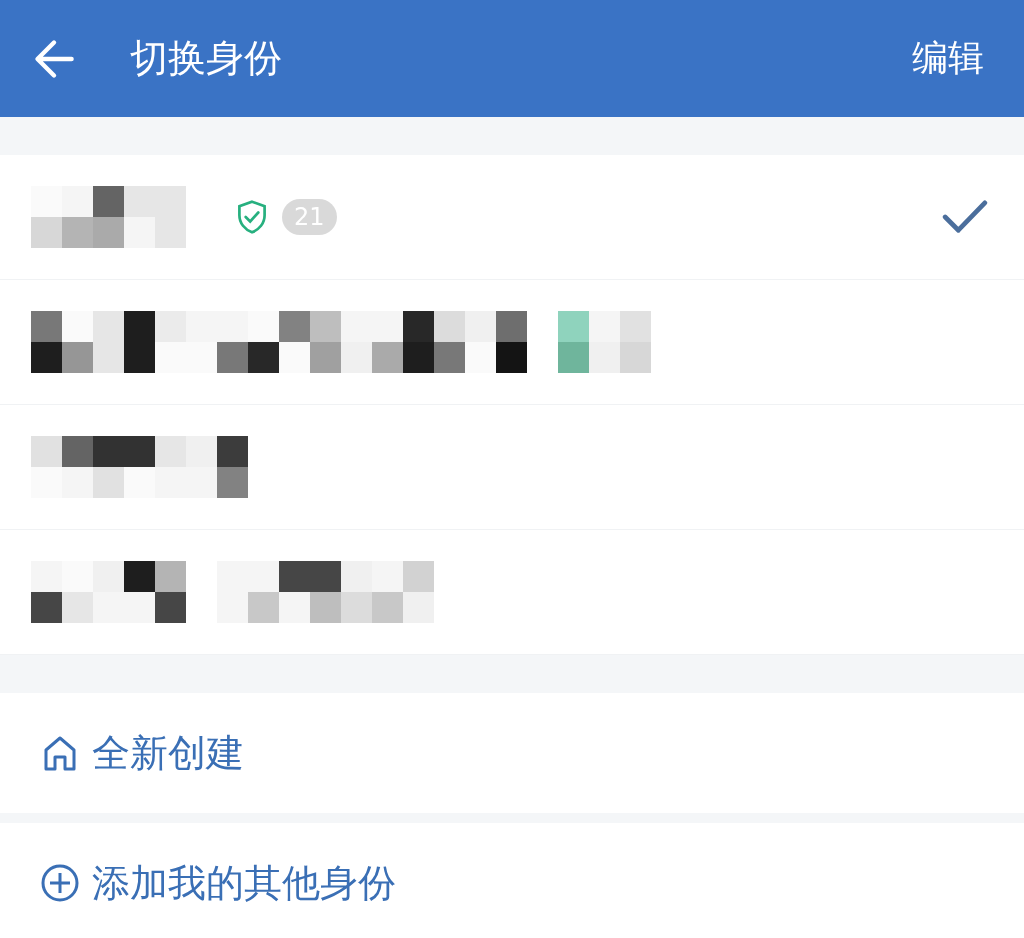  I want to click on action-label: 添加我的其他身份, so click(244, 883).